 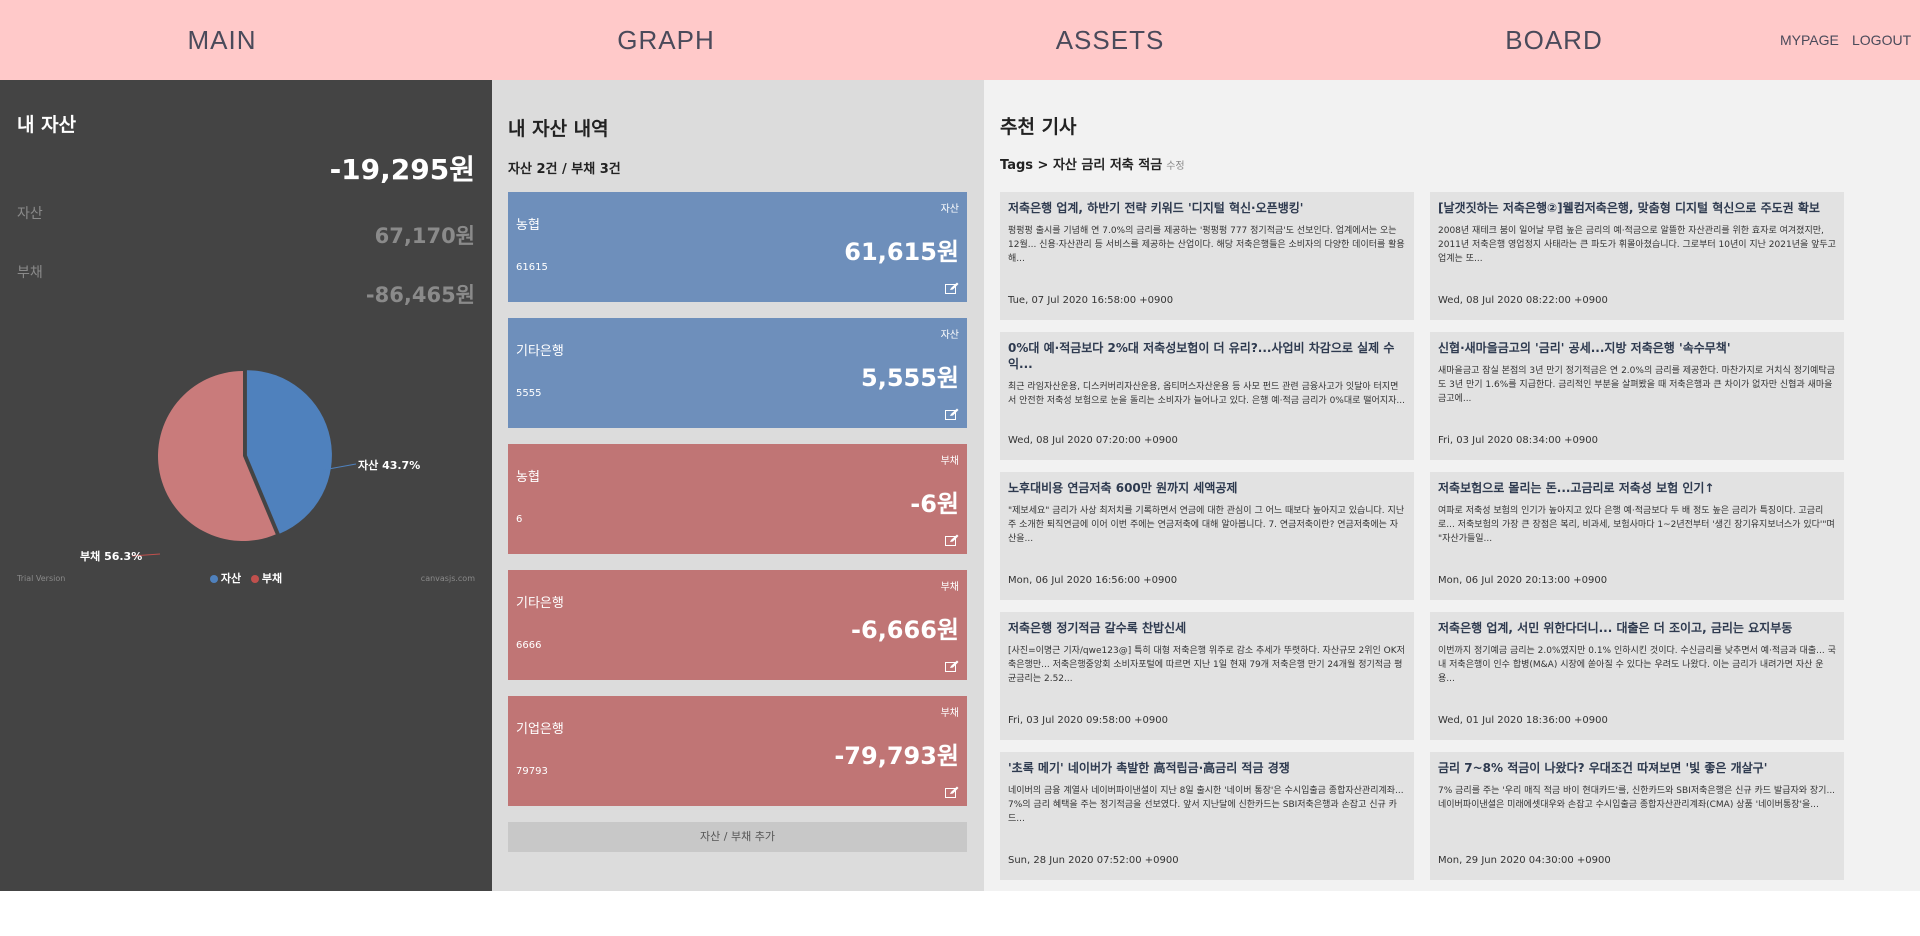 What do you see at coordinates (266, 578) in the screenshot?
I see `legend-debt: 부채` at bounding box center [266, 578].